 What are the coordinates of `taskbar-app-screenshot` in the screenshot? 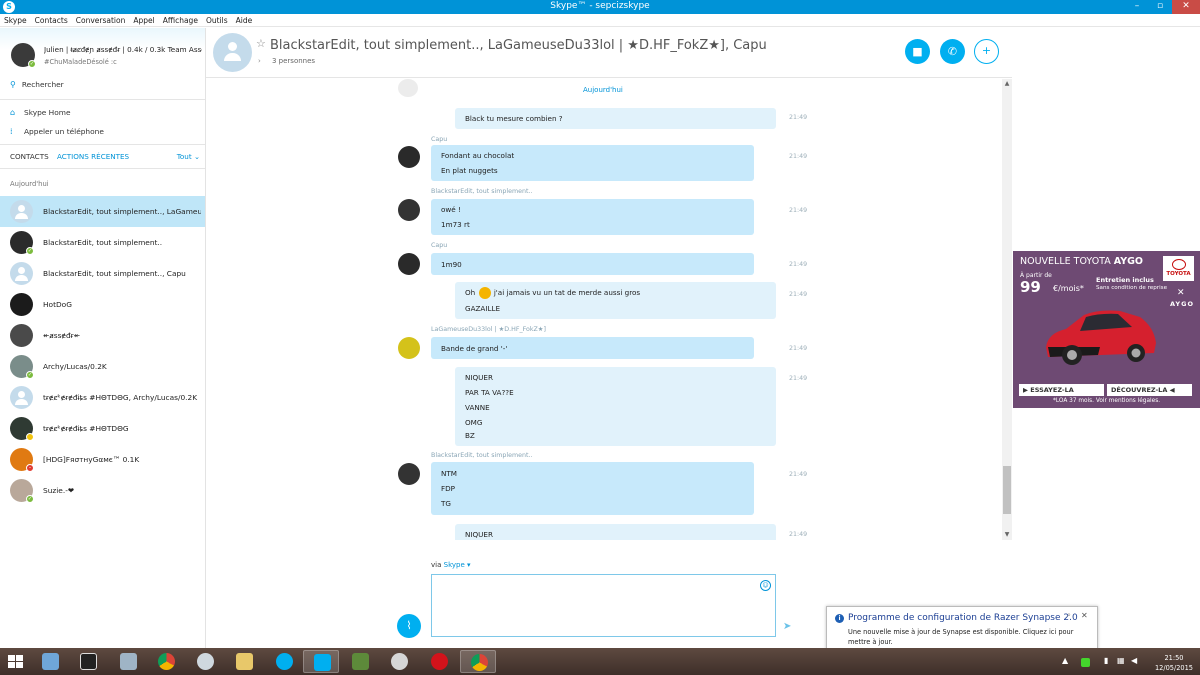 It's located at (128, 661).